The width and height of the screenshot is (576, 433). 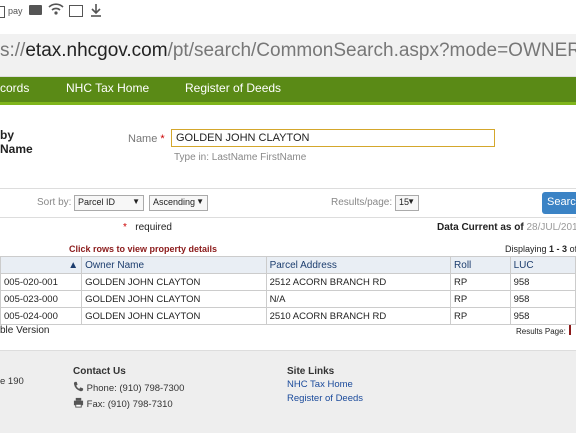 What do you see at coordinates (288, 13) in the screenshot?
I see `status-bar: pay` at bounding box center [288, 13].